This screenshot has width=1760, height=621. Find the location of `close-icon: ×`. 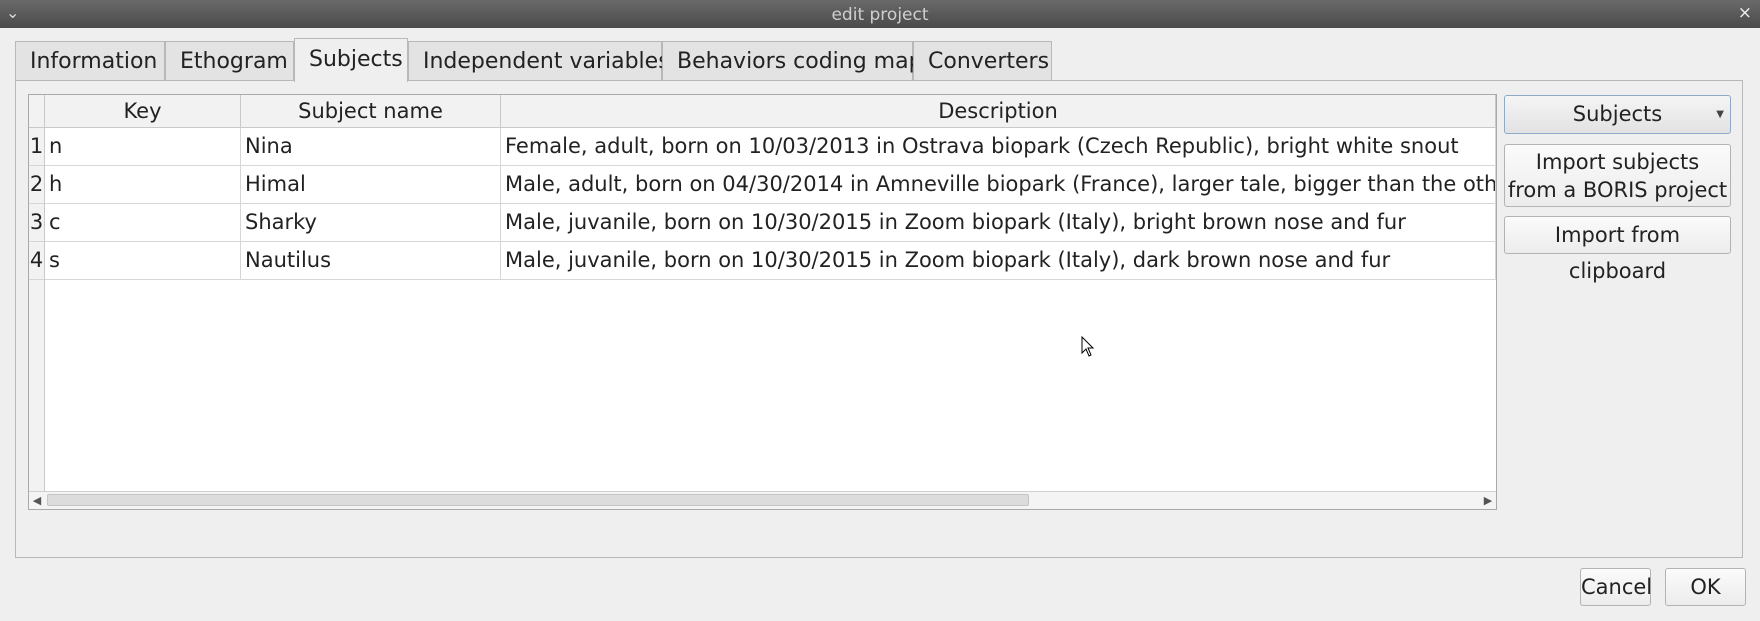

close-icon: × is located at coordinates (1745, 13).